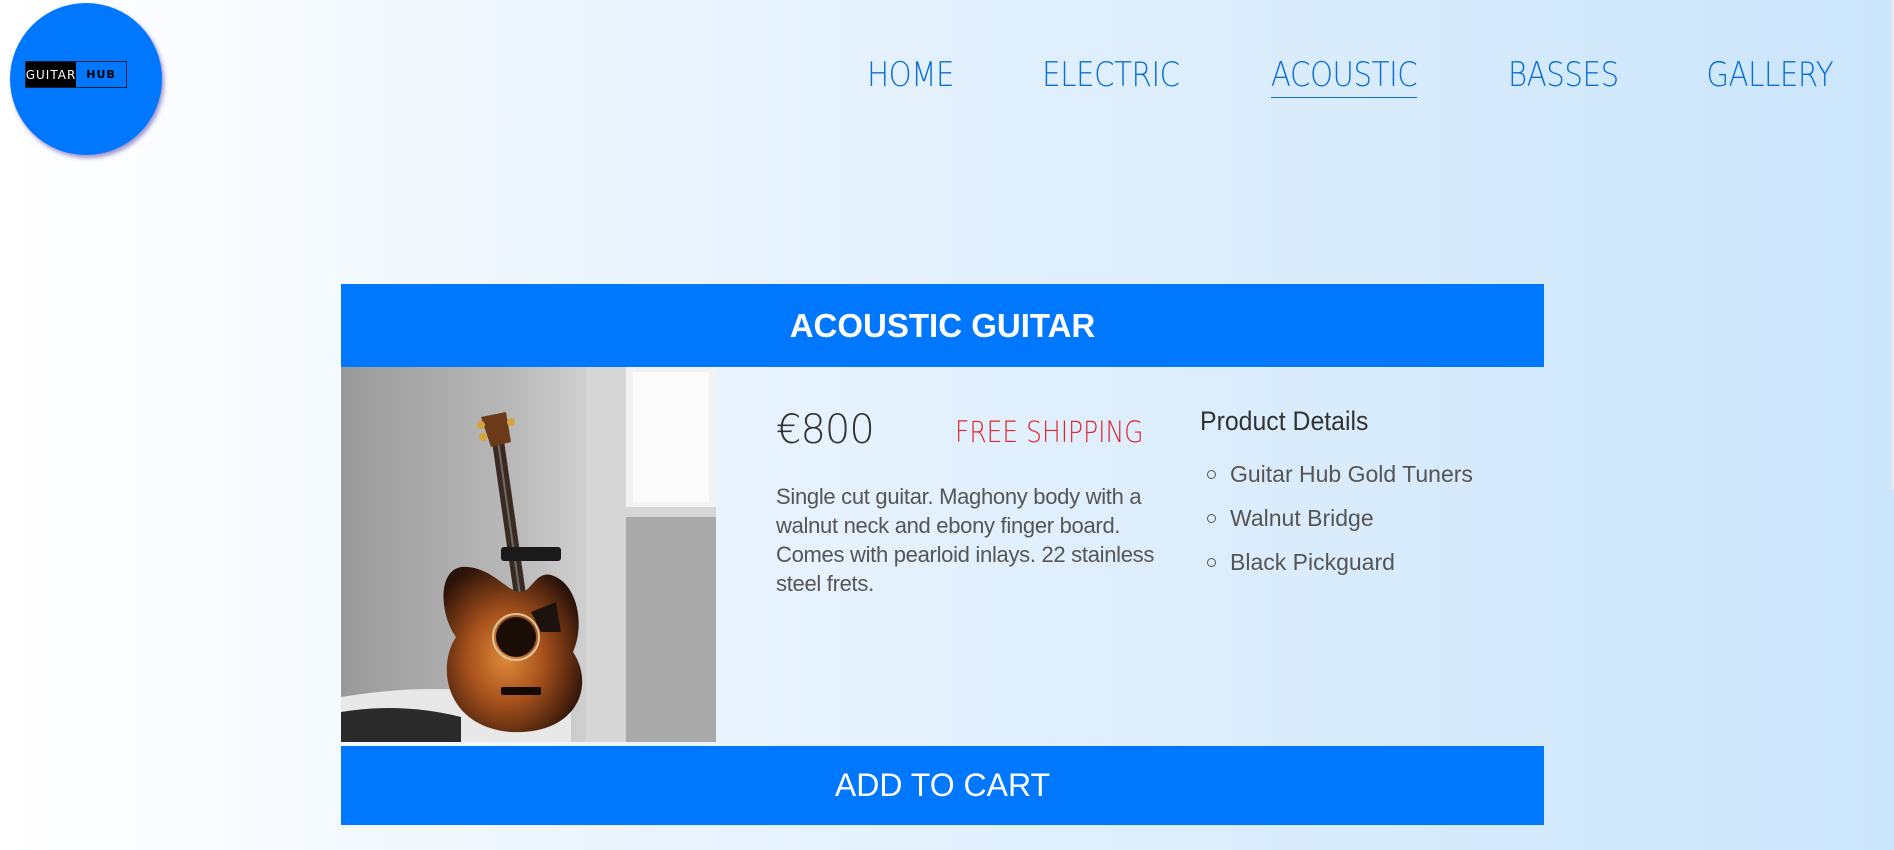 The image size is (1894, 850). I want to click on nav-item-basses: BASSES, so click(1563, 76).